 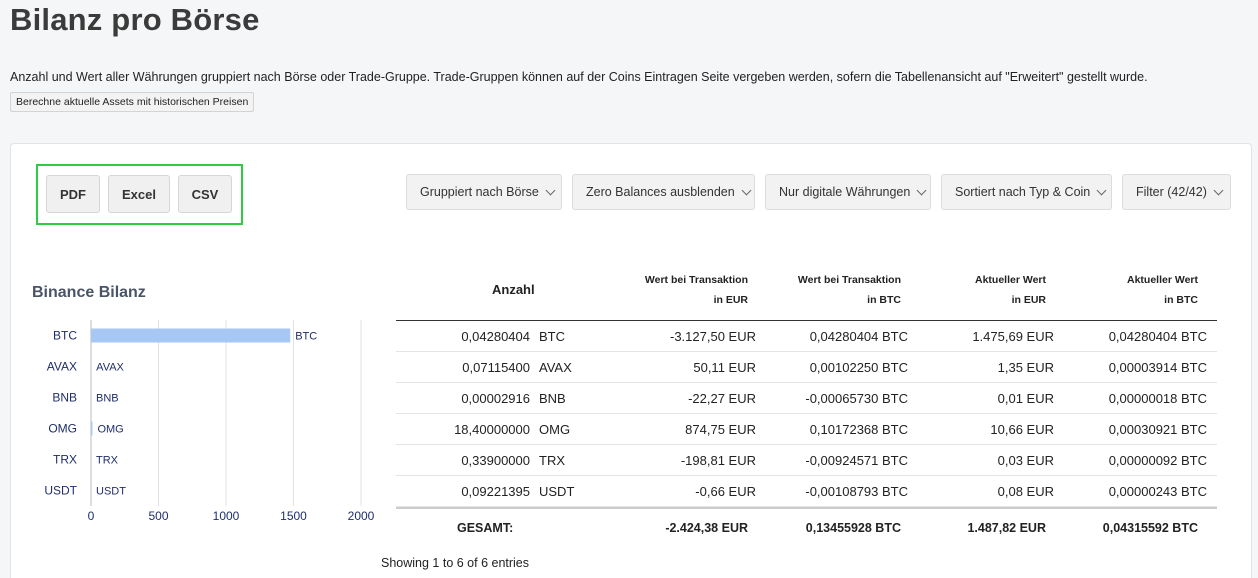 I want to click on footer-cur-eur: 1.487,82 EUR, so click(x=1006, y=528).